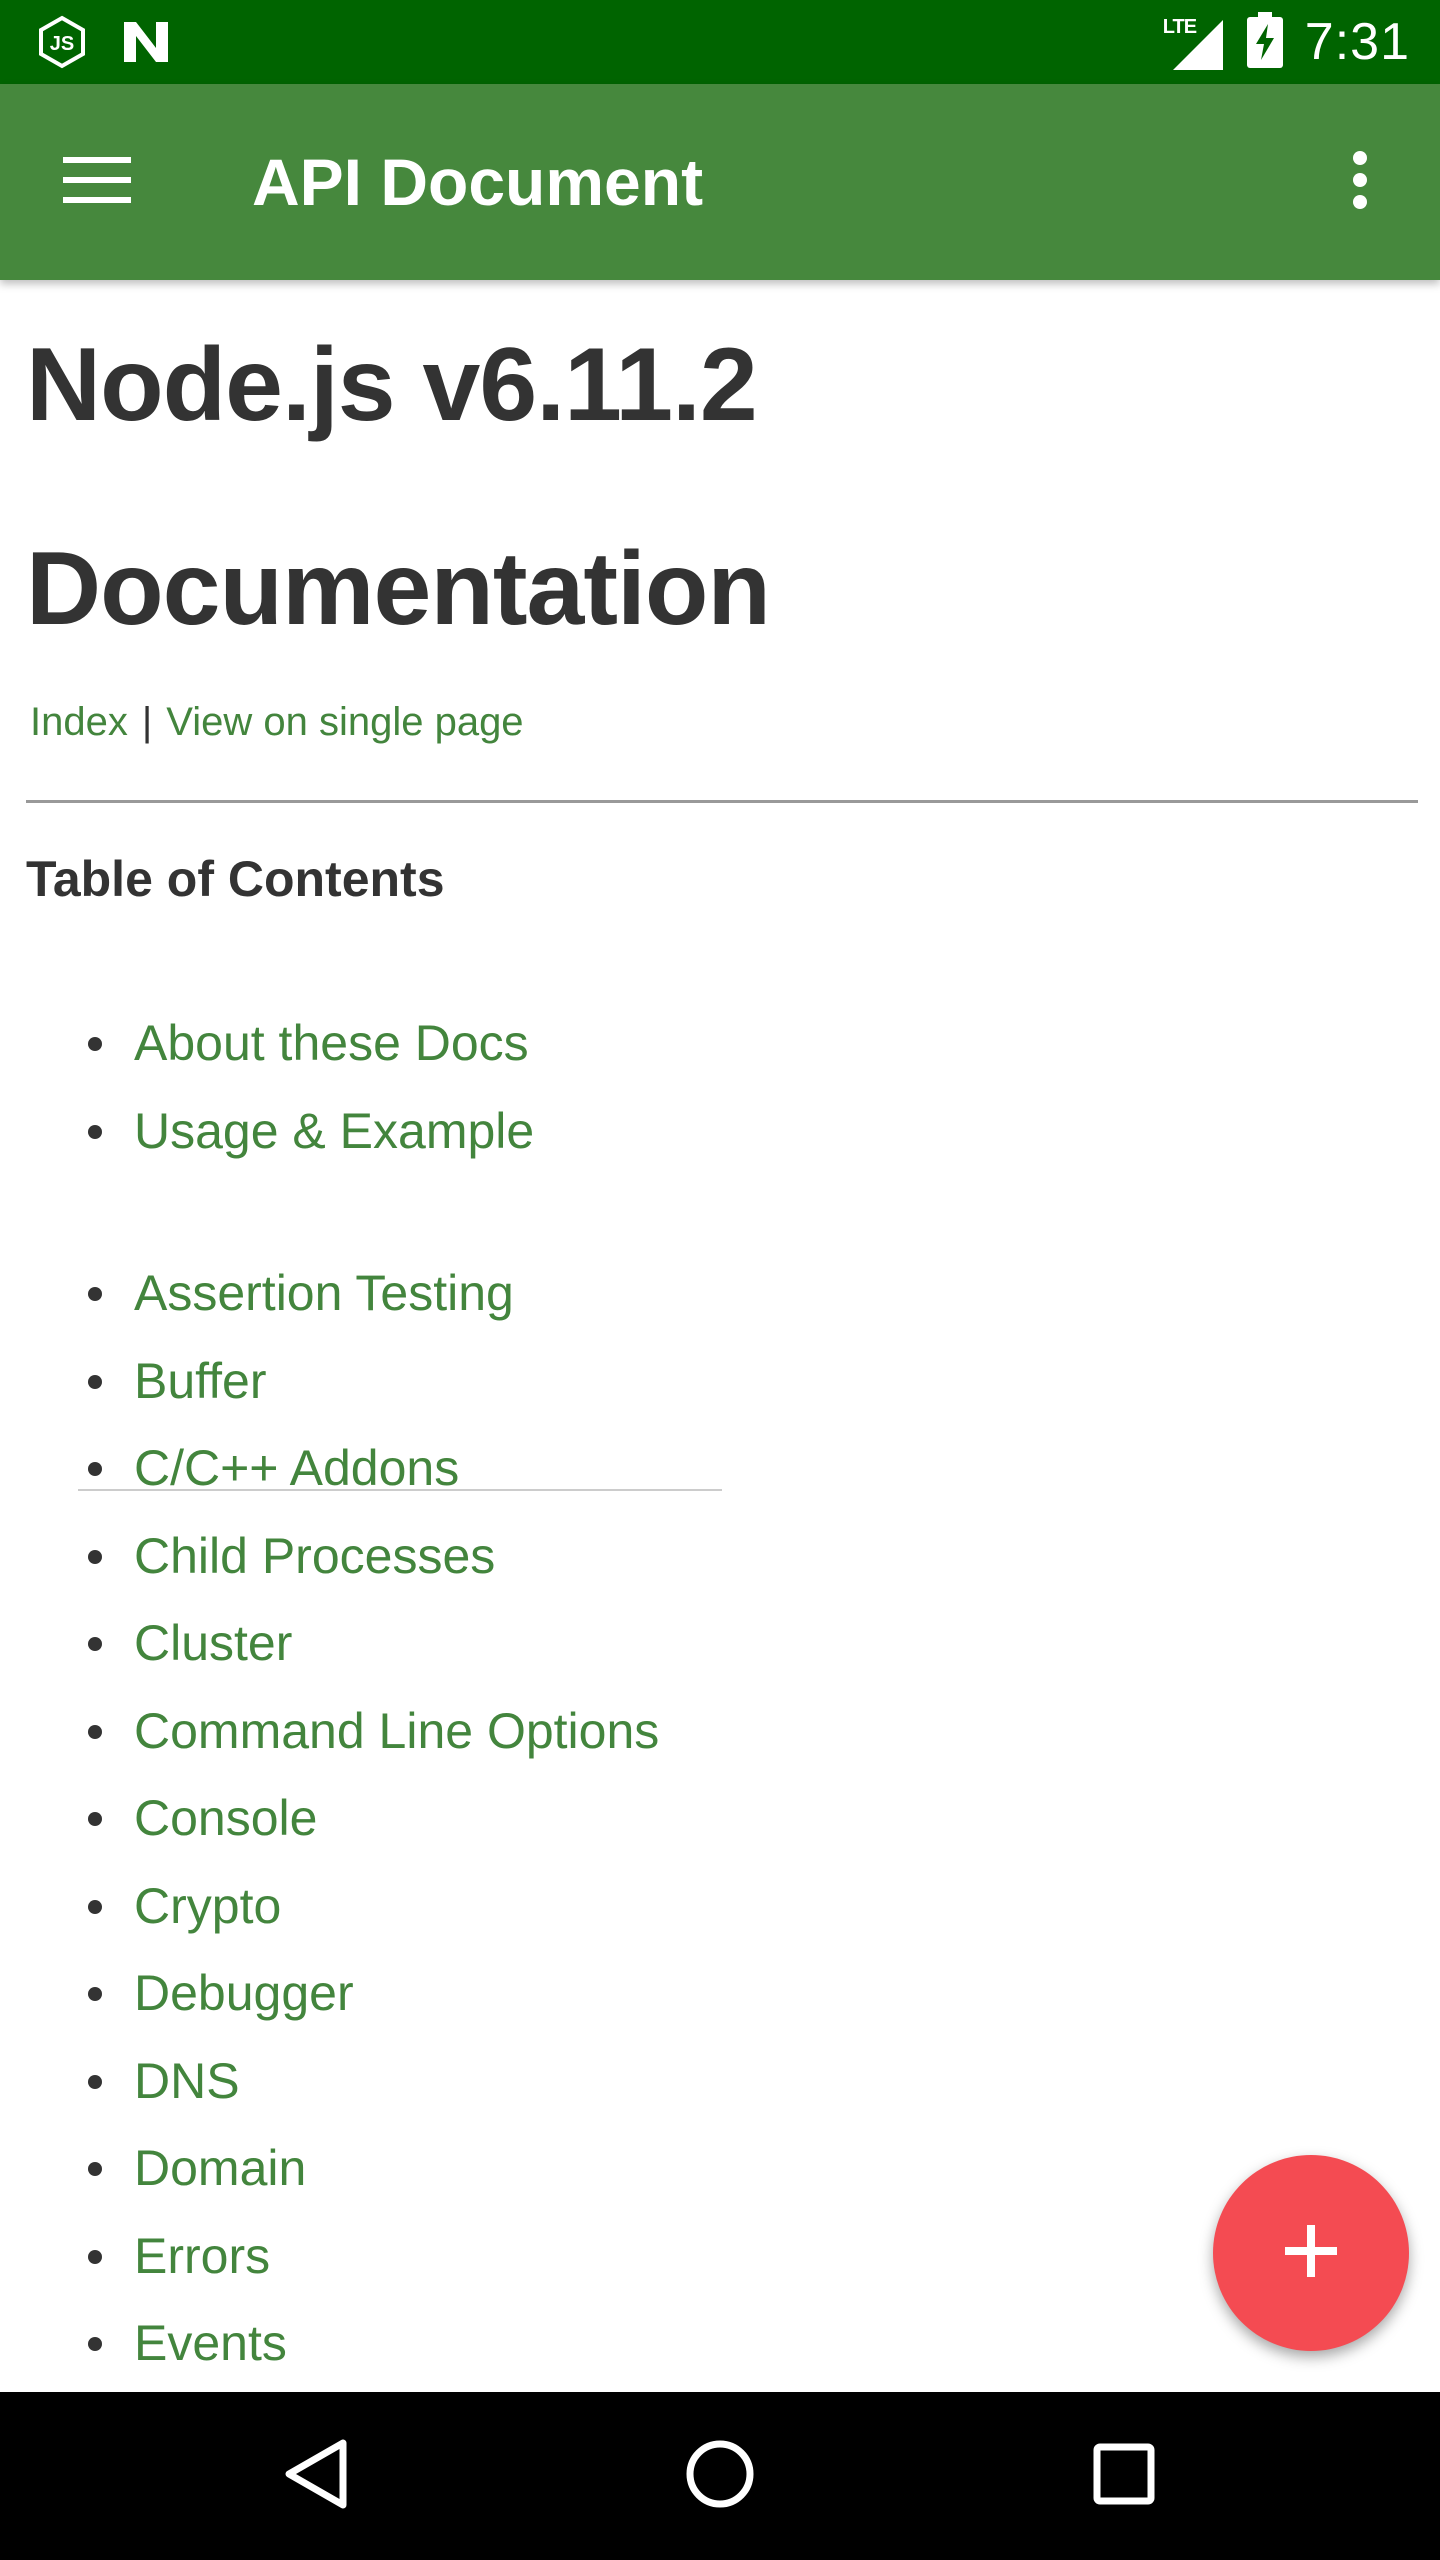  I want to click on back-button, so click(316, 2476).